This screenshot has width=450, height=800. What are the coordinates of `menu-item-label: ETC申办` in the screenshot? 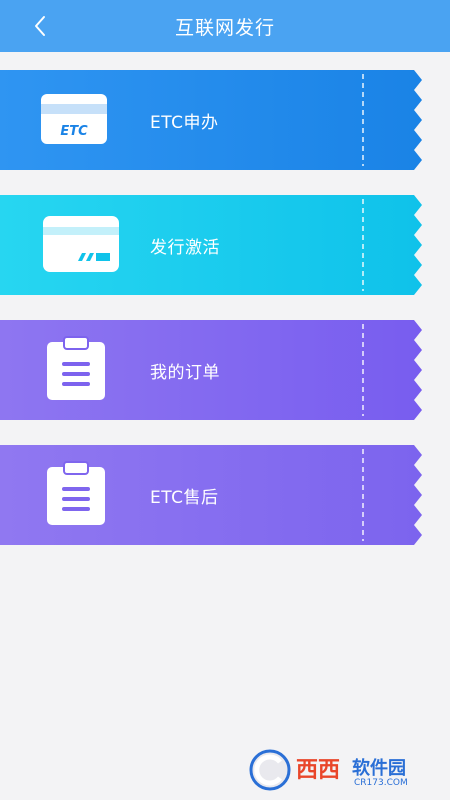 It's located at (184, 122).